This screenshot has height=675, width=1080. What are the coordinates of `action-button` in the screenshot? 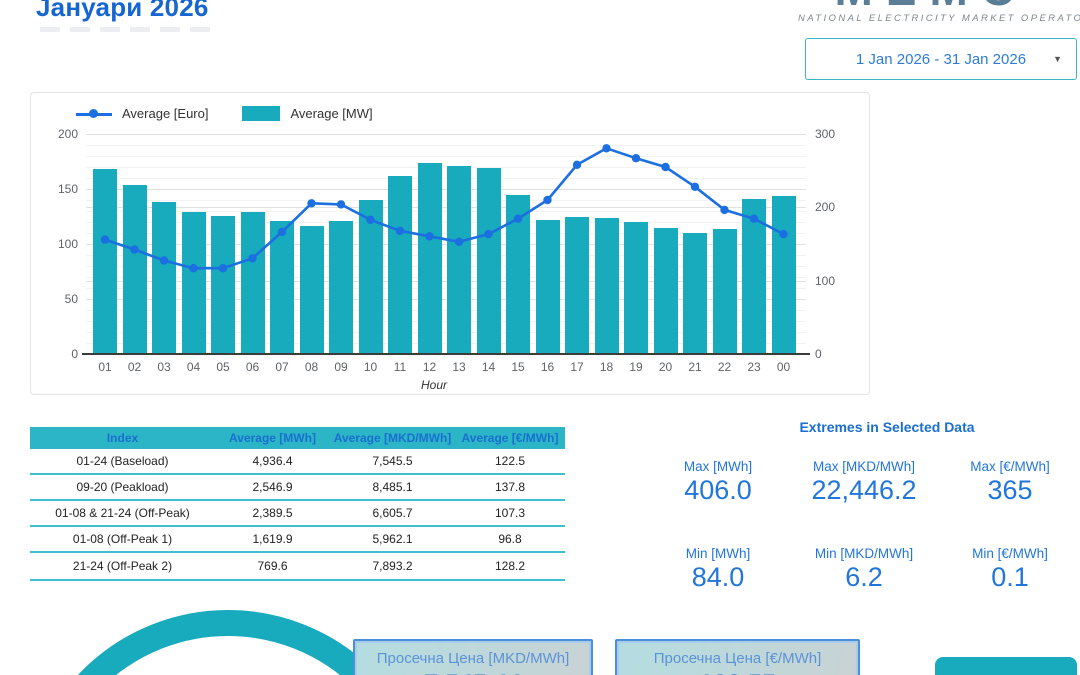 It's located at (1006, 666).